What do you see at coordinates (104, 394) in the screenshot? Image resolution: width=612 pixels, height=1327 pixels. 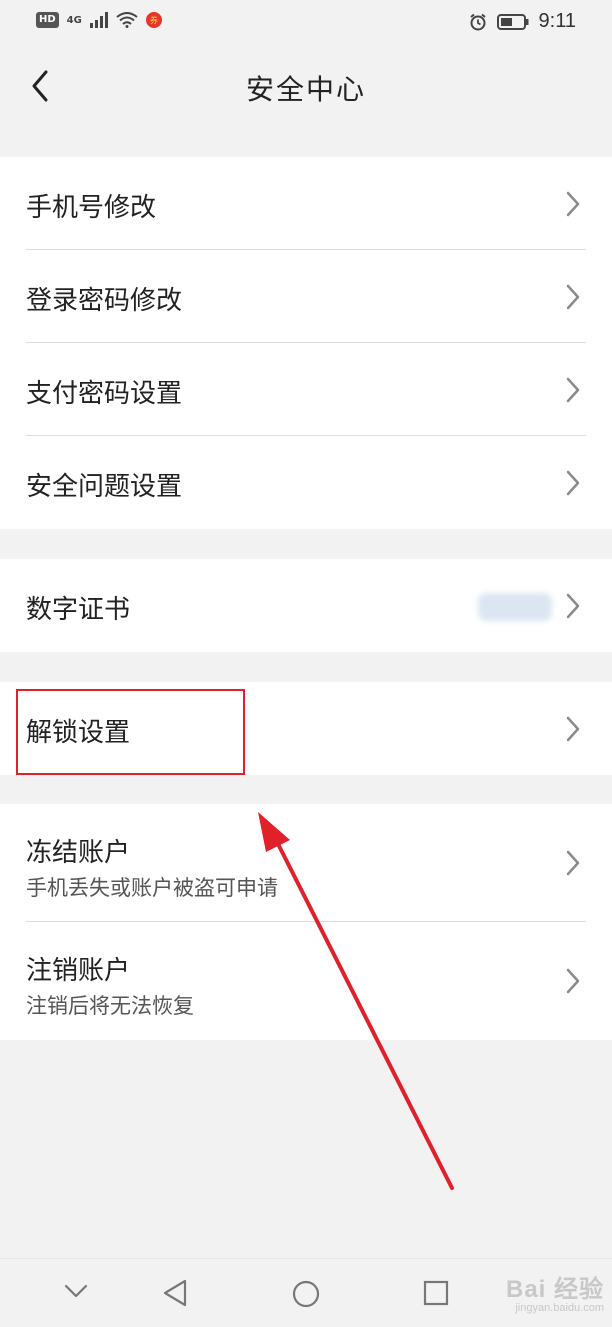 I see `list-item-label: 支付密码设置` at bounding box center [104, 394].